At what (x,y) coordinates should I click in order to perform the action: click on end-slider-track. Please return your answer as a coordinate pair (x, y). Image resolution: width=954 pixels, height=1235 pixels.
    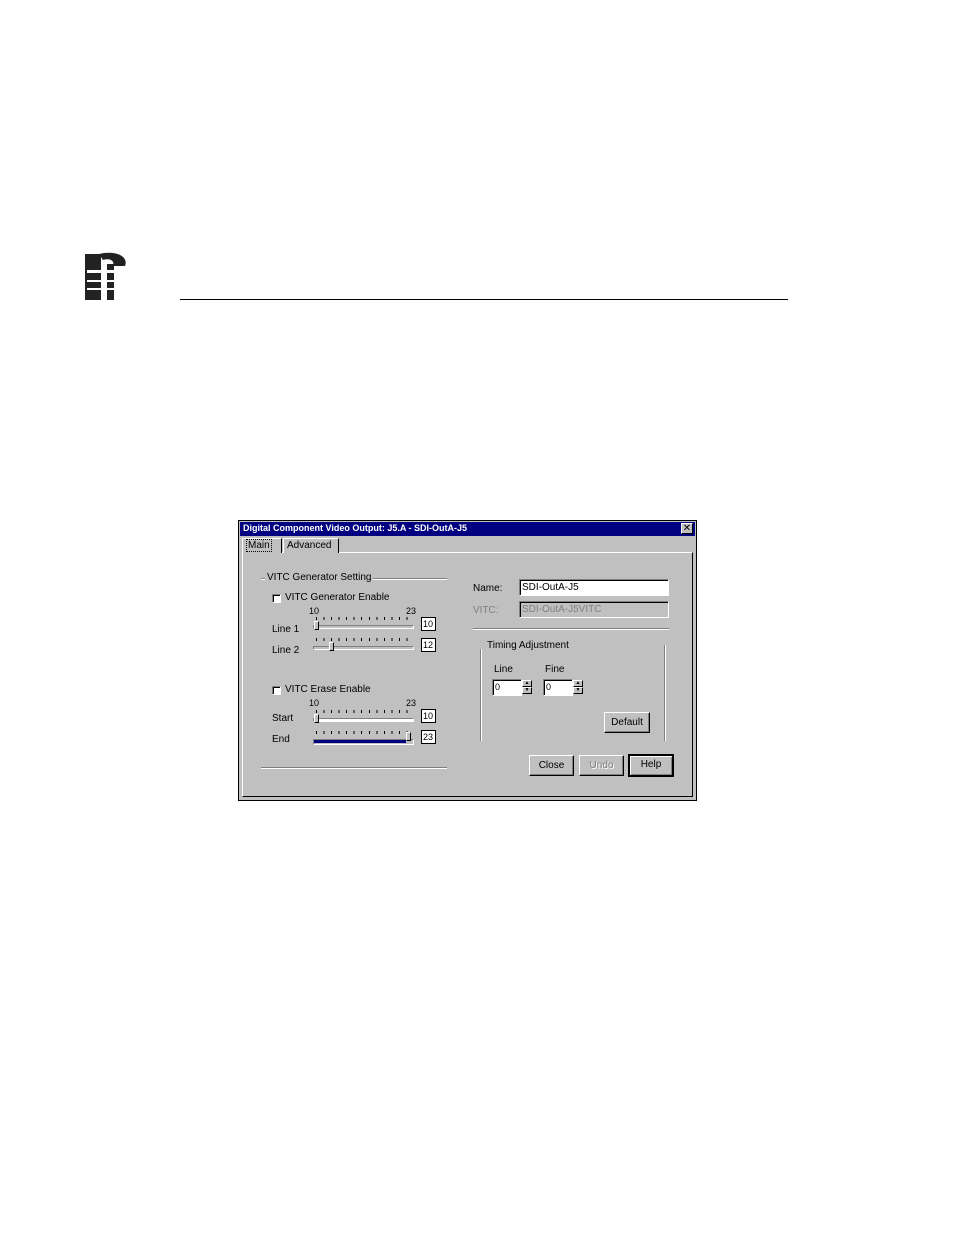
    Looking at the image, I should click on (363, 742).